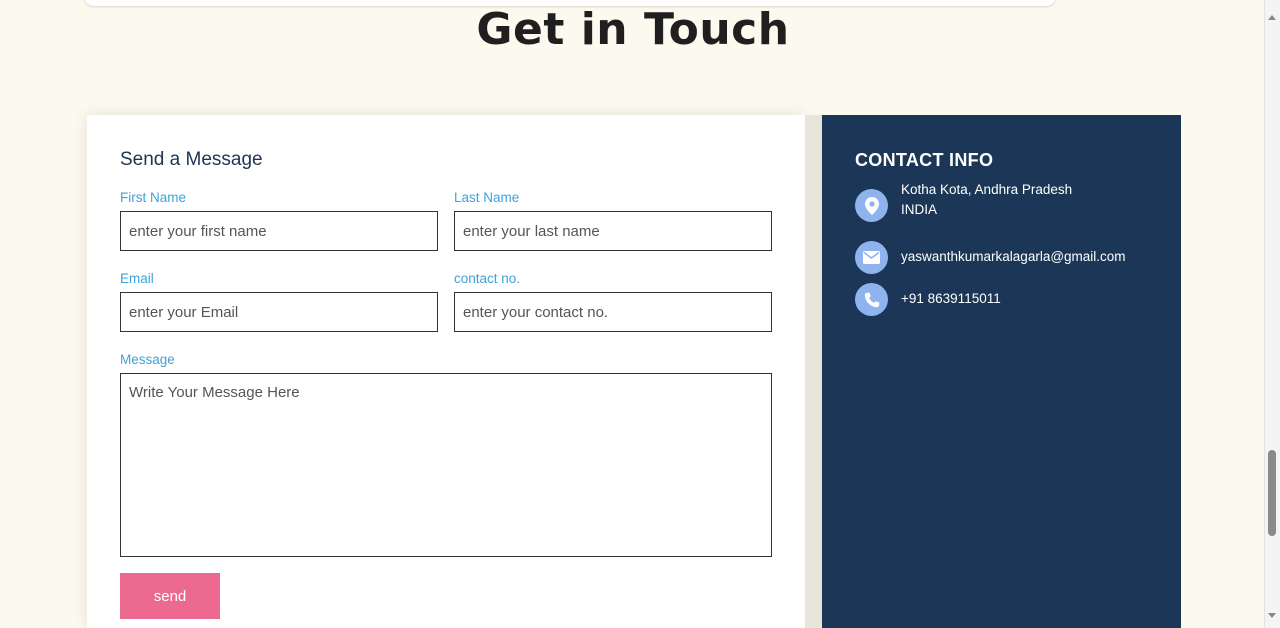  Describe the element at coordinates (487, 278) in the screenshot. I see `contact-label: contact no.` at that location.